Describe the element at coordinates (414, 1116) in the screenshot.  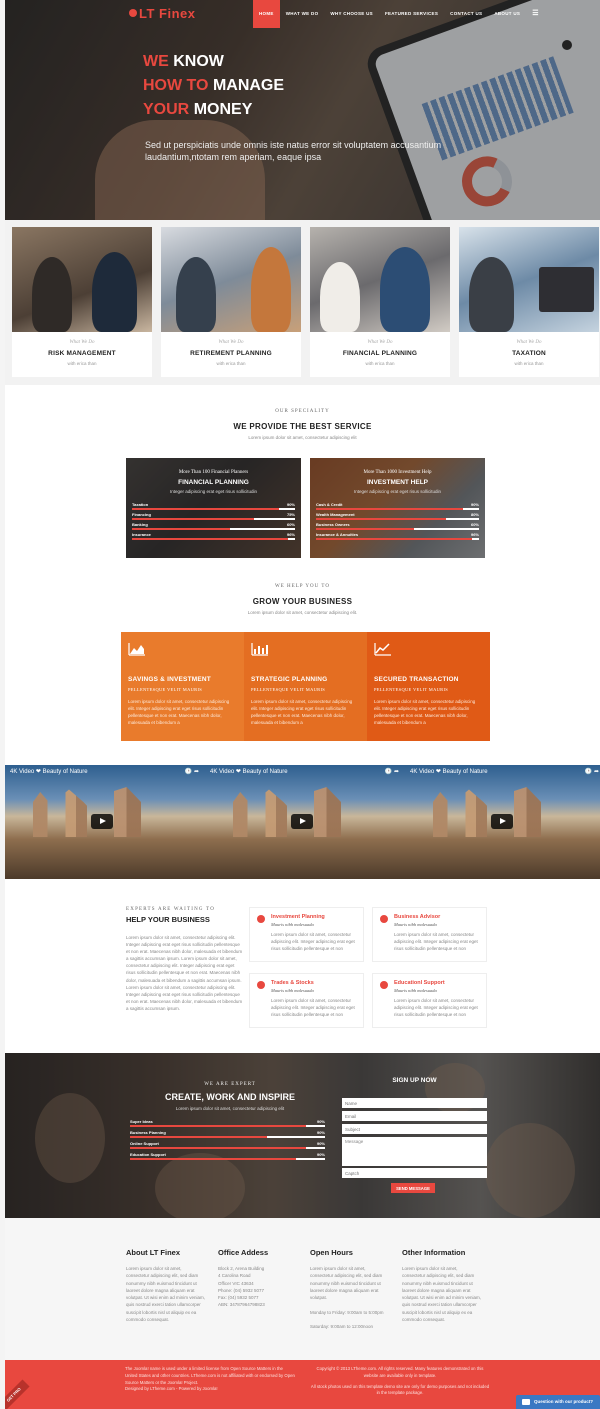
I see `email-field` at that location.